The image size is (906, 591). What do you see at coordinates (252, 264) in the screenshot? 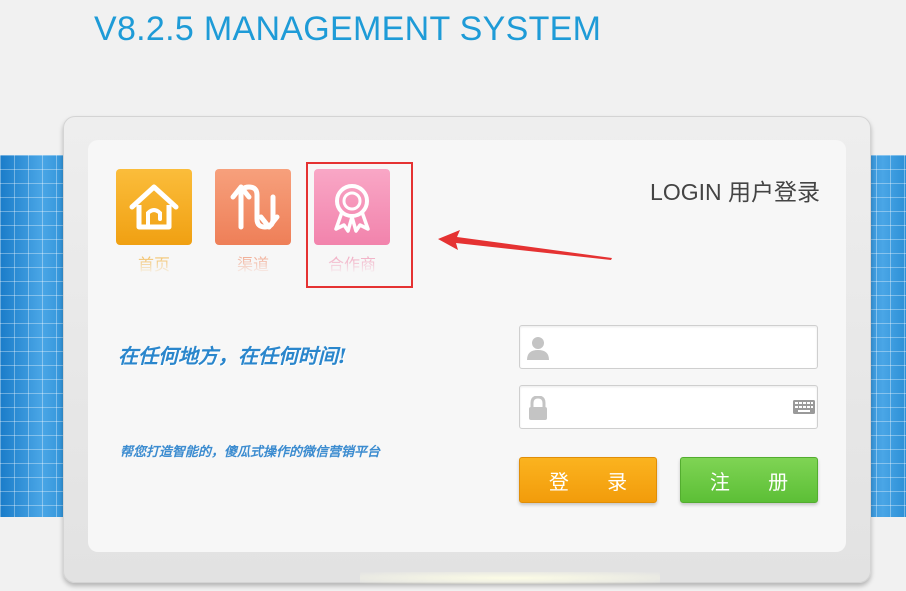
I see `tile-channel-label: 渠道` at bounding box center [252, 264].